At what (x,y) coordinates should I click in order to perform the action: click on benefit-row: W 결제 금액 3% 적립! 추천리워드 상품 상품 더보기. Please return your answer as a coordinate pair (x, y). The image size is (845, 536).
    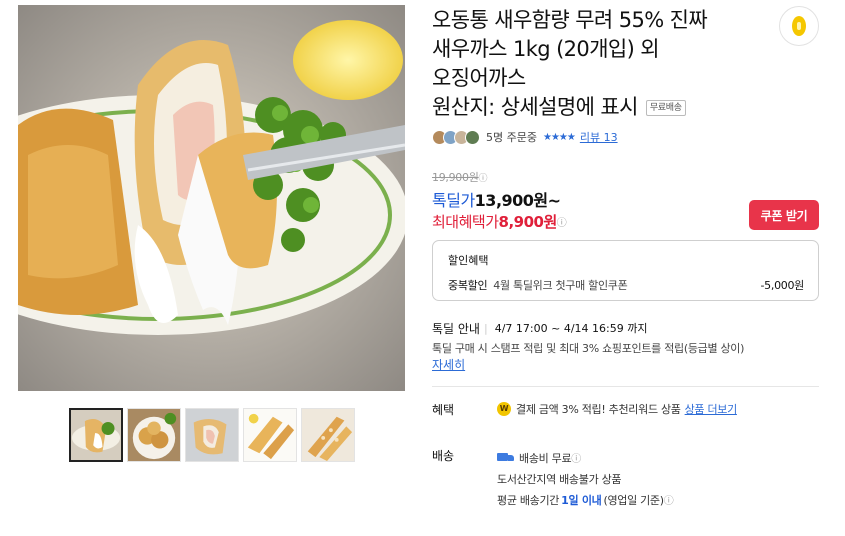
    Looking at the image, I should click on (617, 409).